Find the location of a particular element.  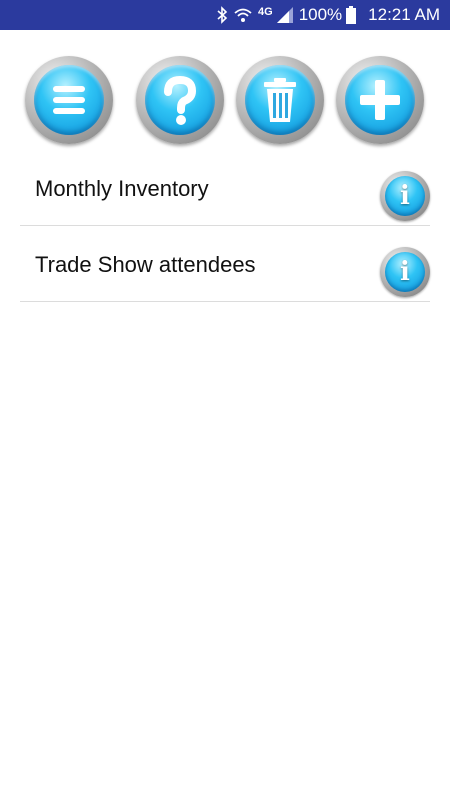

battery-icon is located at coordinates (351, 15).